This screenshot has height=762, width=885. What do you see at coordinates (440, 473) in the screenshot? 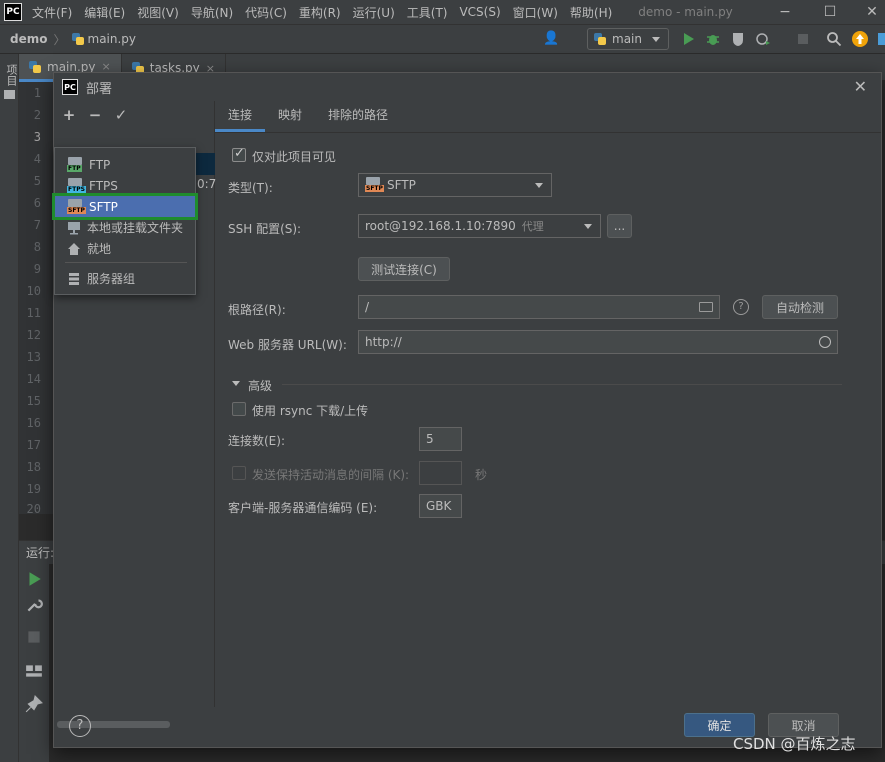
I see `keepalive-input` at bounding box center [440, 473].